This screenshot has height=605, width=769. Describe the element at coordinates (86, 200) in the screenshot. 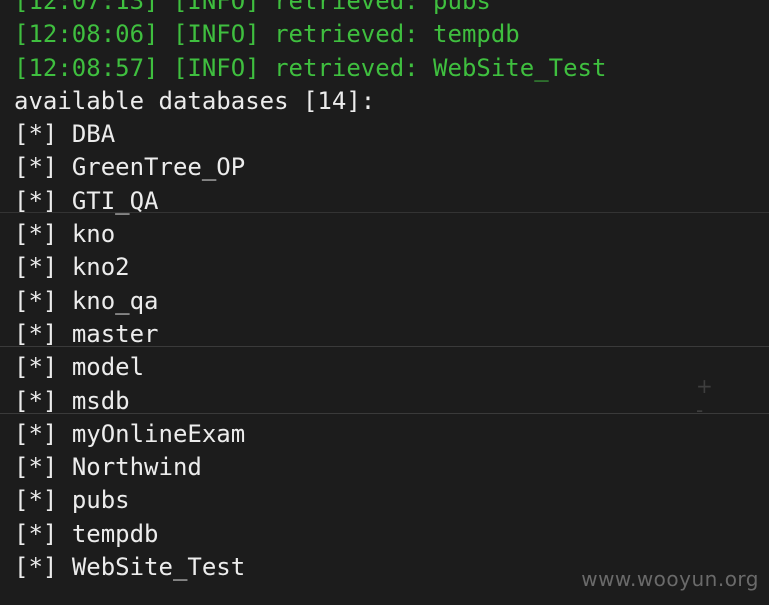

I see `database-item: [*] GTI_QA` at that location.